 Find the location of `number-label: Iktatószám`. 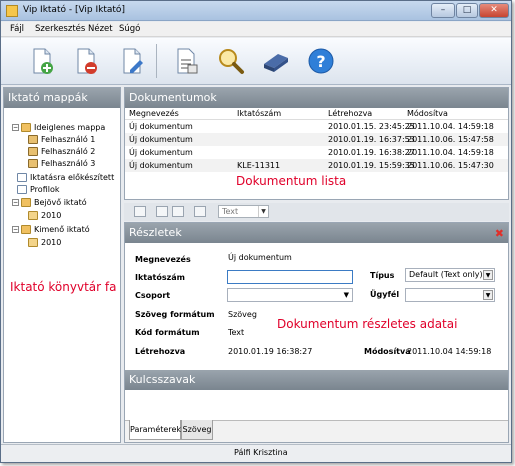

number-label: Iktatószám is located at coordinates (160, 277).